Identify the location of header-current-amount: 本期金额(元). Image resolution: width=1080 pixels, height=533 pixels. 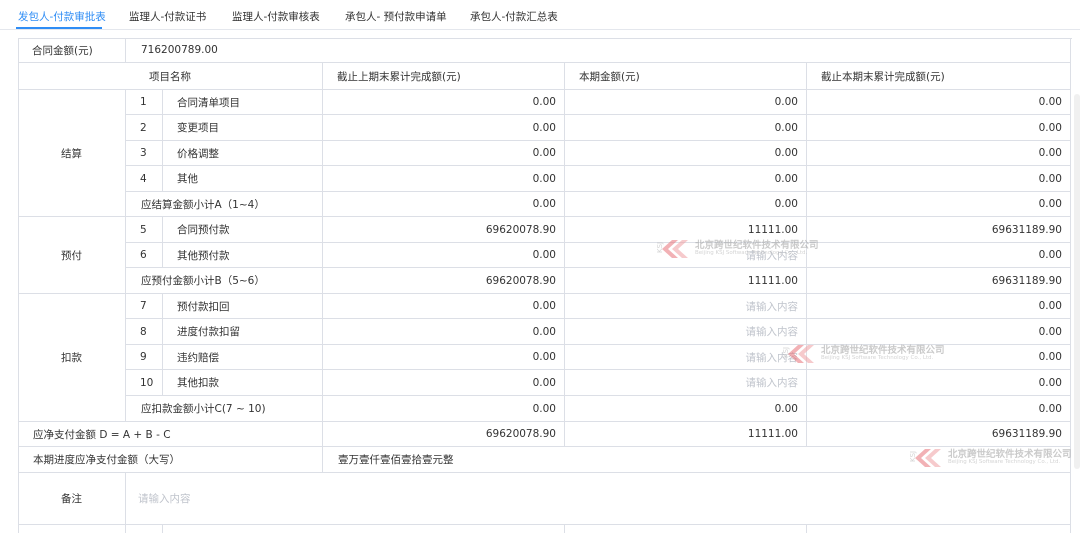
(686, 76).